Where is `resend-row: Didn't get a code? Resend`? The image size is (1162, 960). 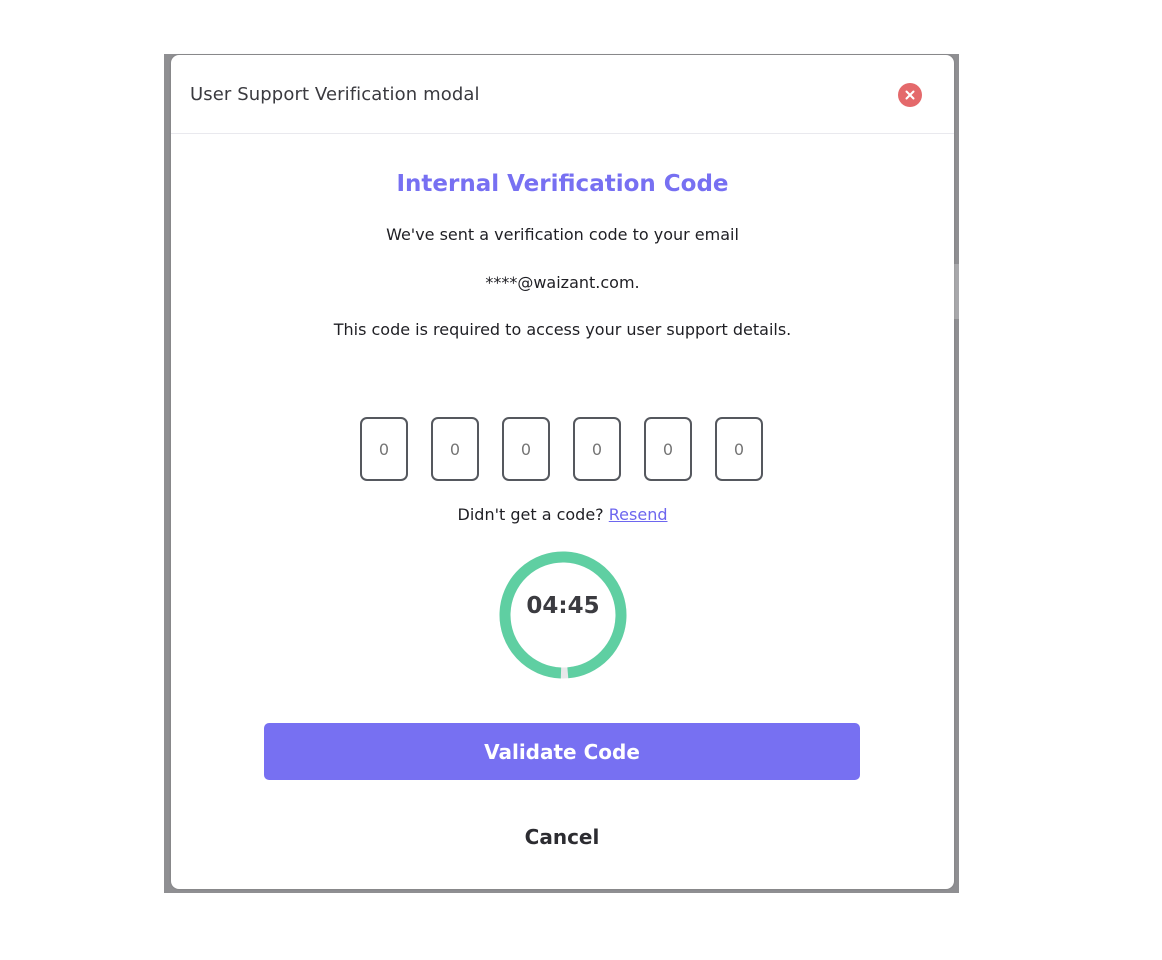
resend-row: Didn't get a code? Resend is located at coordinates (562, 514).